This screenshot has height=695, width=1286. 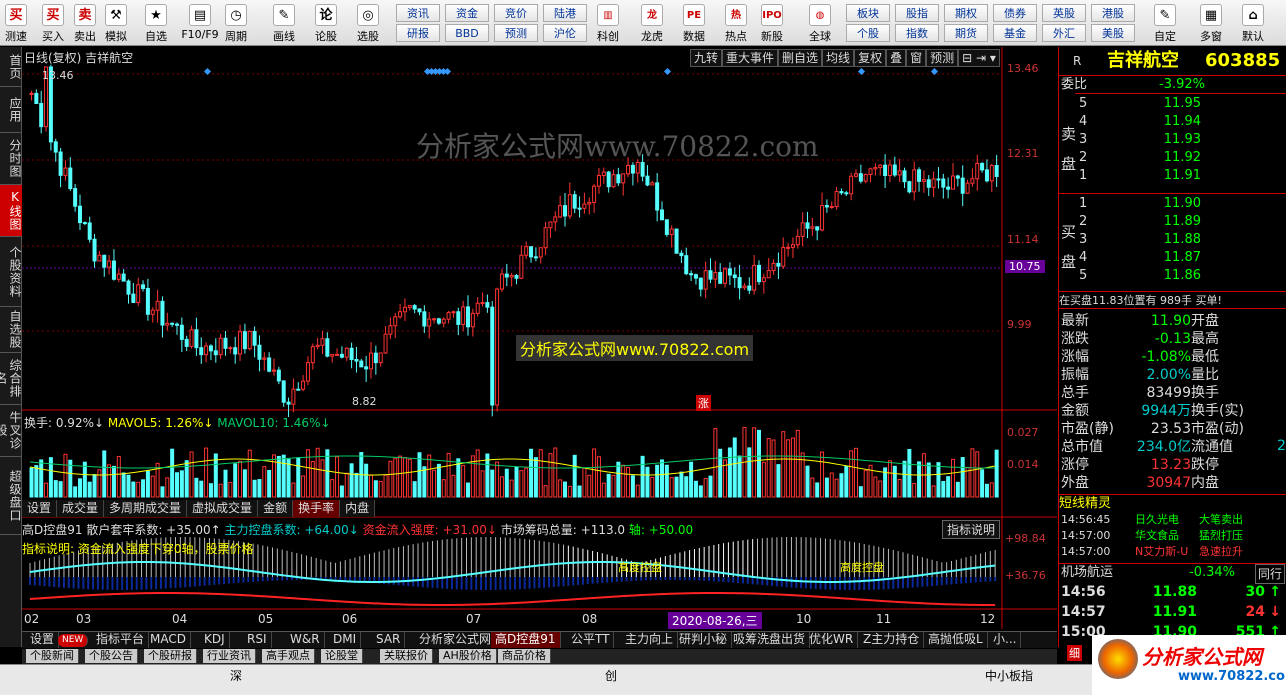 What do you see at coordinates (121, 640) in the screenshot?
I see `indicator-tab: 指标平台` at bounding box center [121, 640].